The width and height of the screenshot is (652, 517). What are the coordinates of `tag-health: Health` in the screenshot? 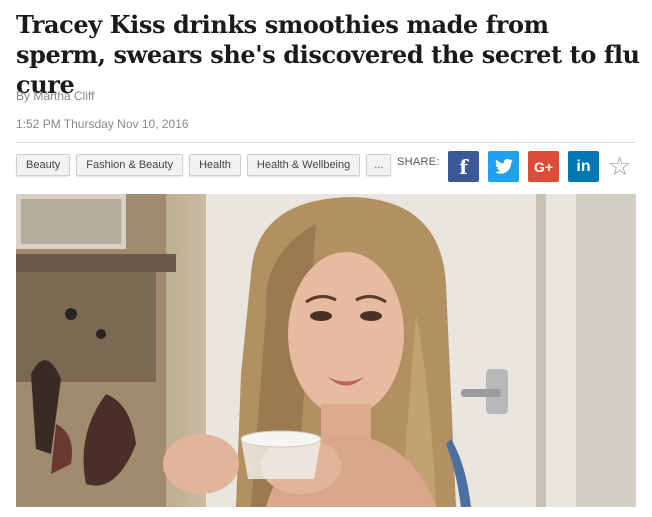 It's located at (215, 165).